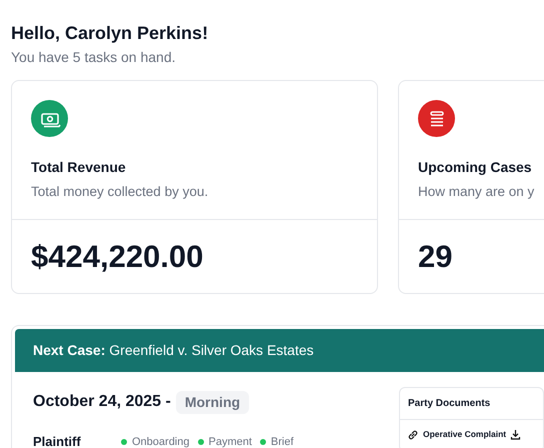 The width and height of the screenshot is (544, 448). What do you see at coordinates (471, 404) in the screenshot?
I see `documents-title: Party Documents` at bounding box center [471, 404].